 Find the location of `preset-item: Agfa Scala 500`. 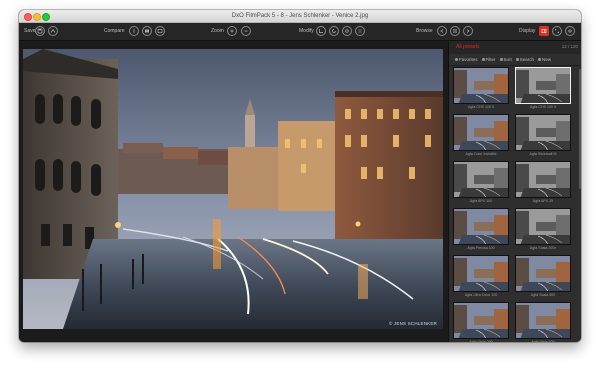

preset-item: Agfa Scala 500 is located at coordinates (543, 277).